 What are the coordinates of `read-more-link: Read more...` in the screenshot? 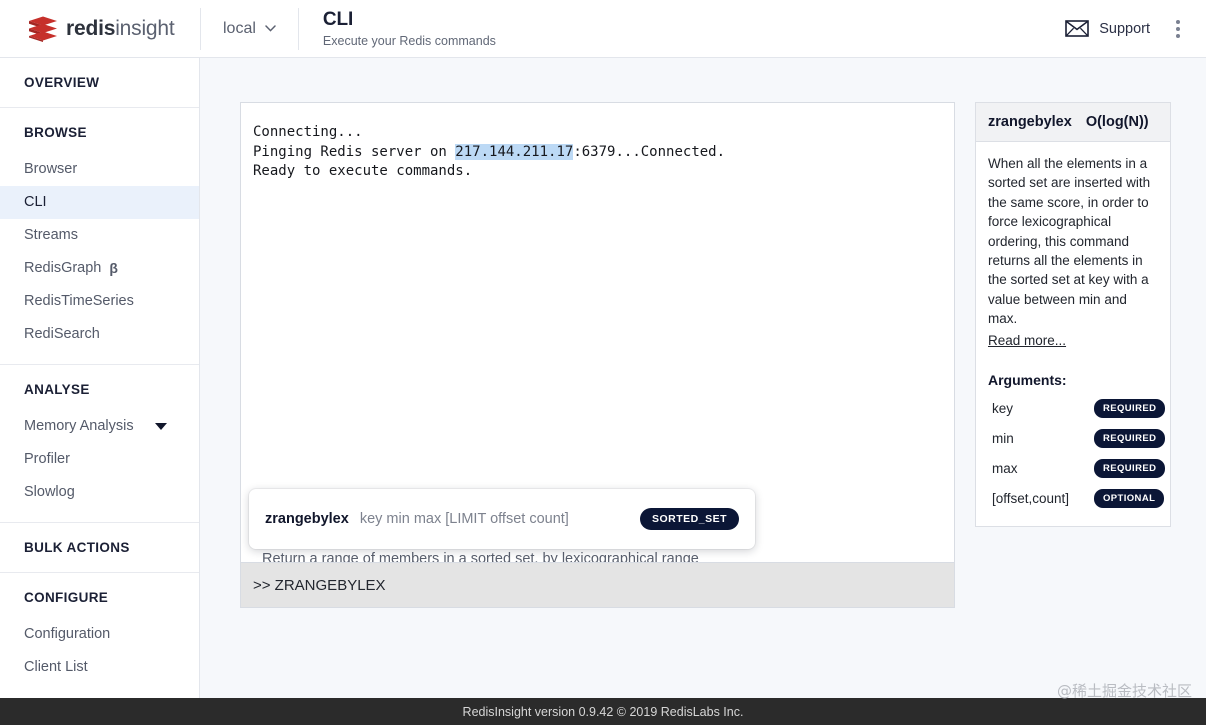 It's located at (1027, 340).